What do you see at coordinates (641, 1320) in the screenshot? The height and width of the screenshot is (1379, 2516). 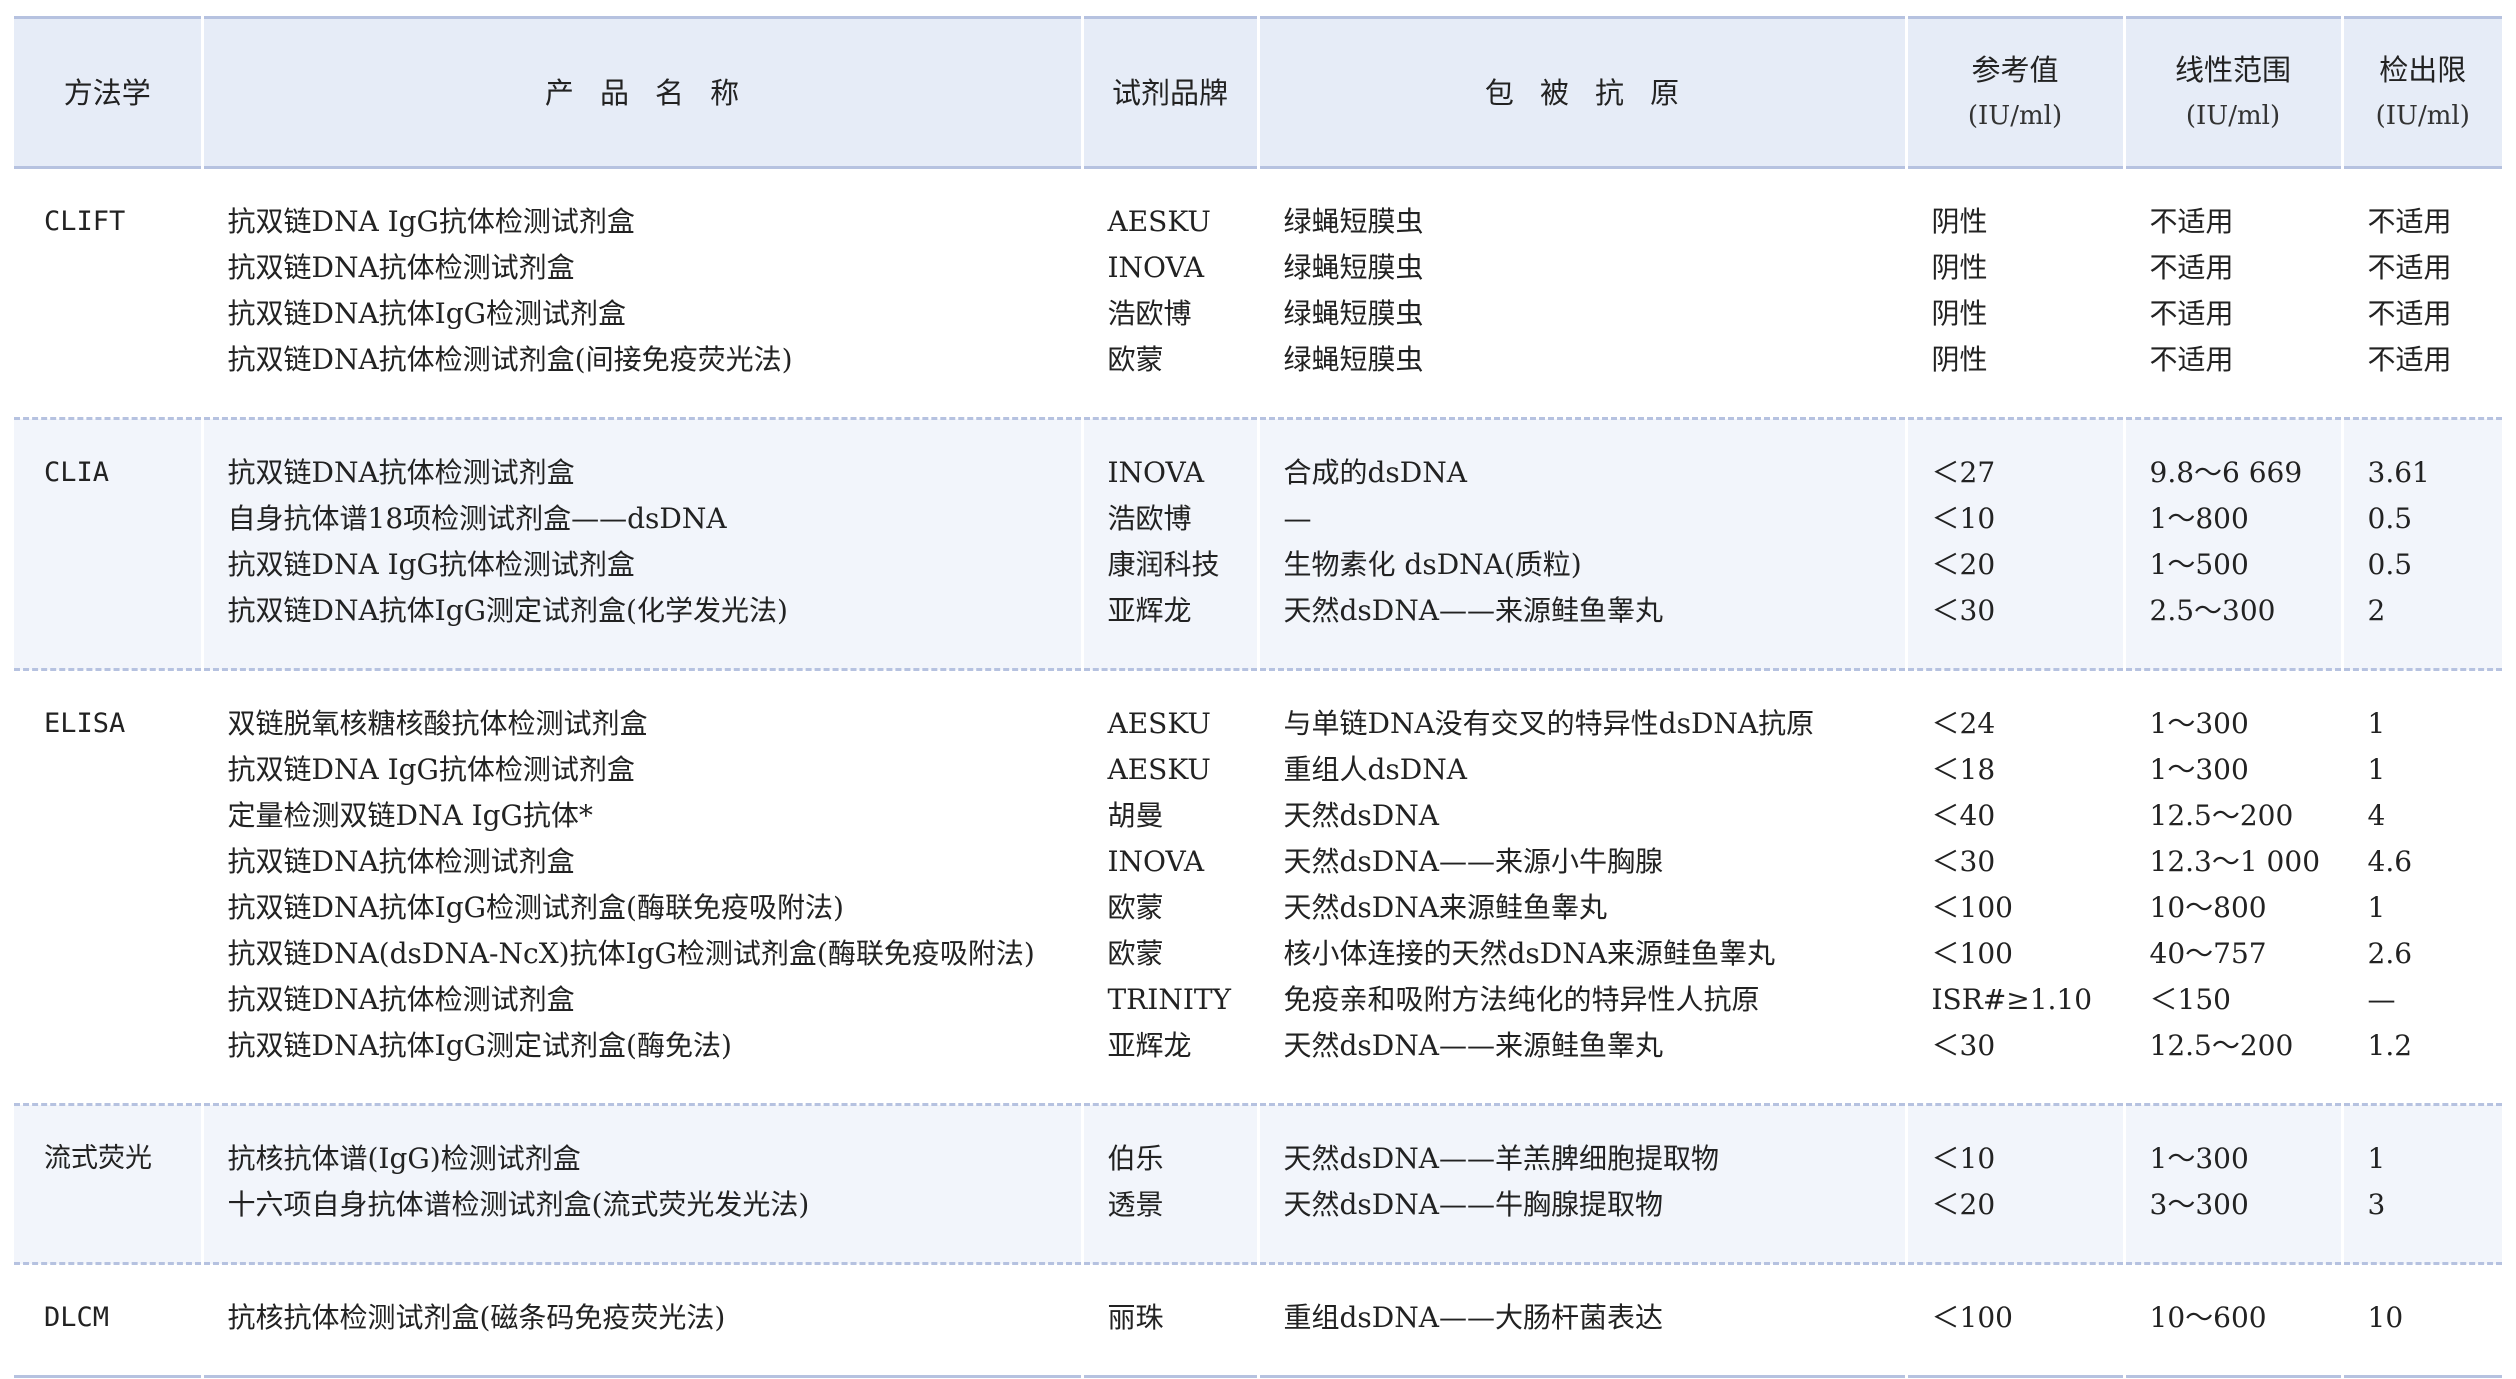 I see `product-cell: 抗核抗体检测试剂盒(磁条码免疫荧光法)` at bounding box center [641, 1320].